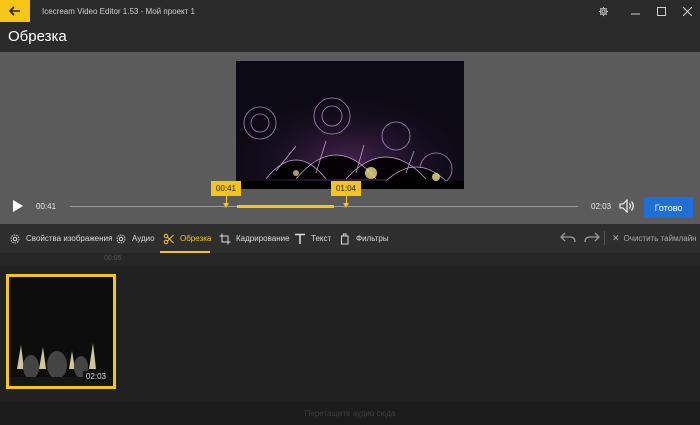 This screenshot has height=425, width=700. I want to click on maximize-icon, so click(661, 11).